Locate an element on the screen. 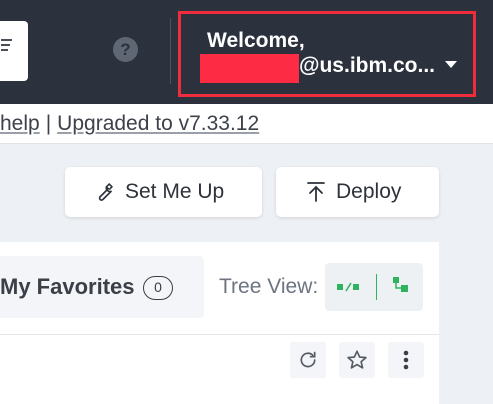 This screenshot has height=404, width=493. set-me-up-button: Set Me Up is located at coordinates (163, 192).